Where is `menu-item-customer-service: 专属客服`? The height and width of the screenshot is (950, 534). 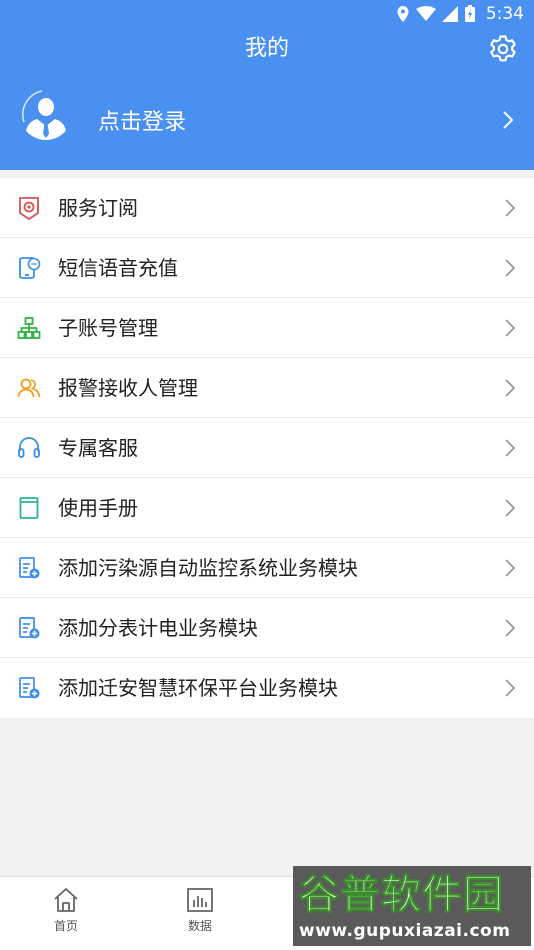
menu-item-customer-service: 专属客服 is located at coordinates (267, 448).